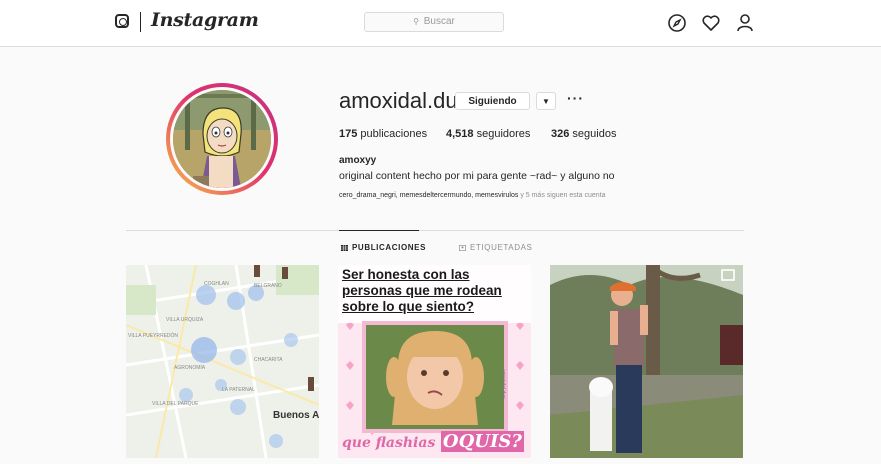 This screenshot has height=464, width=881. What do you see at coordinates (153, 335) in the screenshot?
I see `map-label-villa-pueyrredon: VILLA PUEYRREDÓN` at bounding box center [153, 335].